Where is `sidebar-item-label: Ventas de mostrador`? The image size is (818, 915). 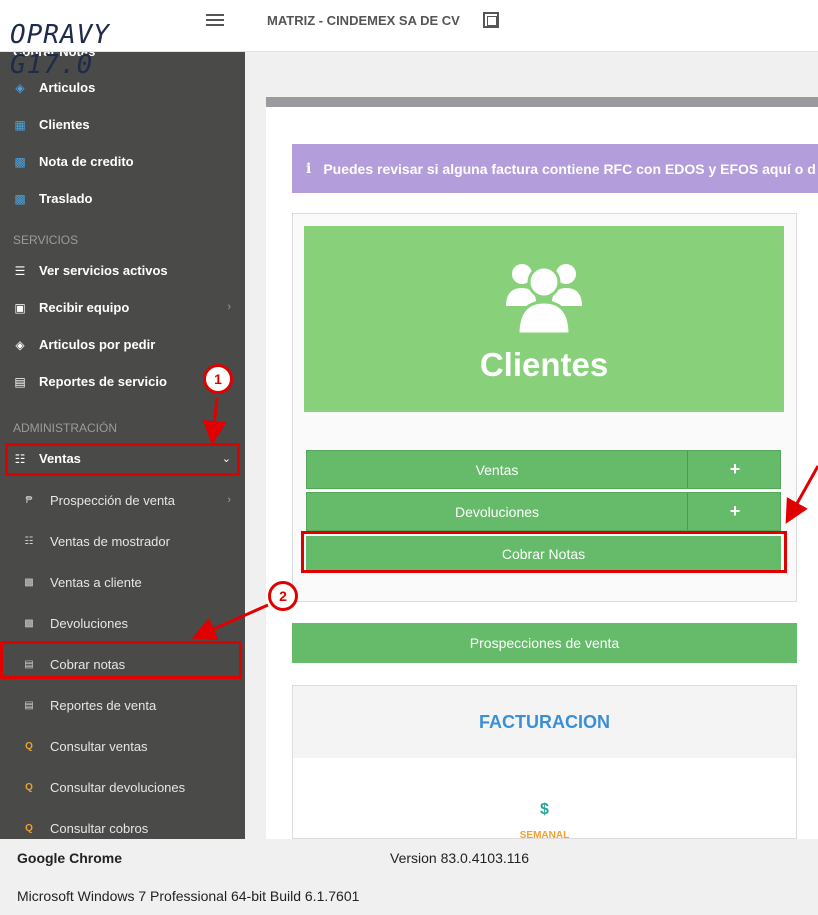 sidebar-item-label: Ventas de mostrador is located at coordinates (110, 541).